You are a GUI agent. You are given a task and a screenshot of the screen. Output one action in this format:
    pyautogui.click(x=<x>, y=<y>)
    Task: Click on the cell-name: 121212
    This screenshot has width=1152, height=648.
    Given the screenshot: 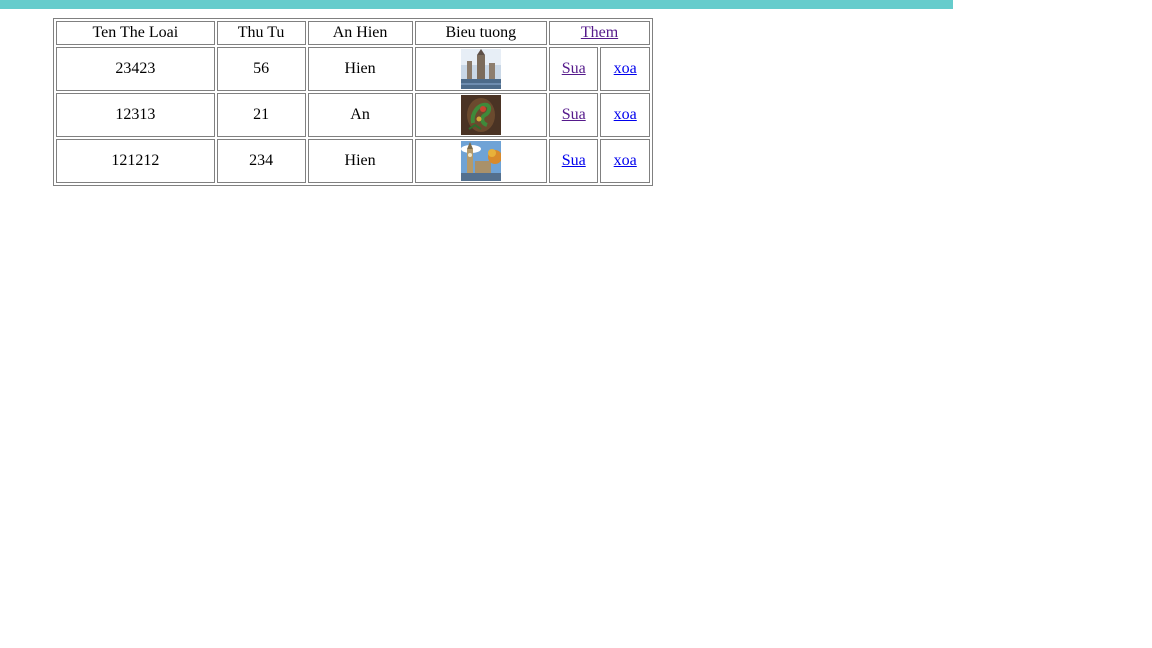 What is the action you would take?
    pyautogui.click(x=135, y=161)
    